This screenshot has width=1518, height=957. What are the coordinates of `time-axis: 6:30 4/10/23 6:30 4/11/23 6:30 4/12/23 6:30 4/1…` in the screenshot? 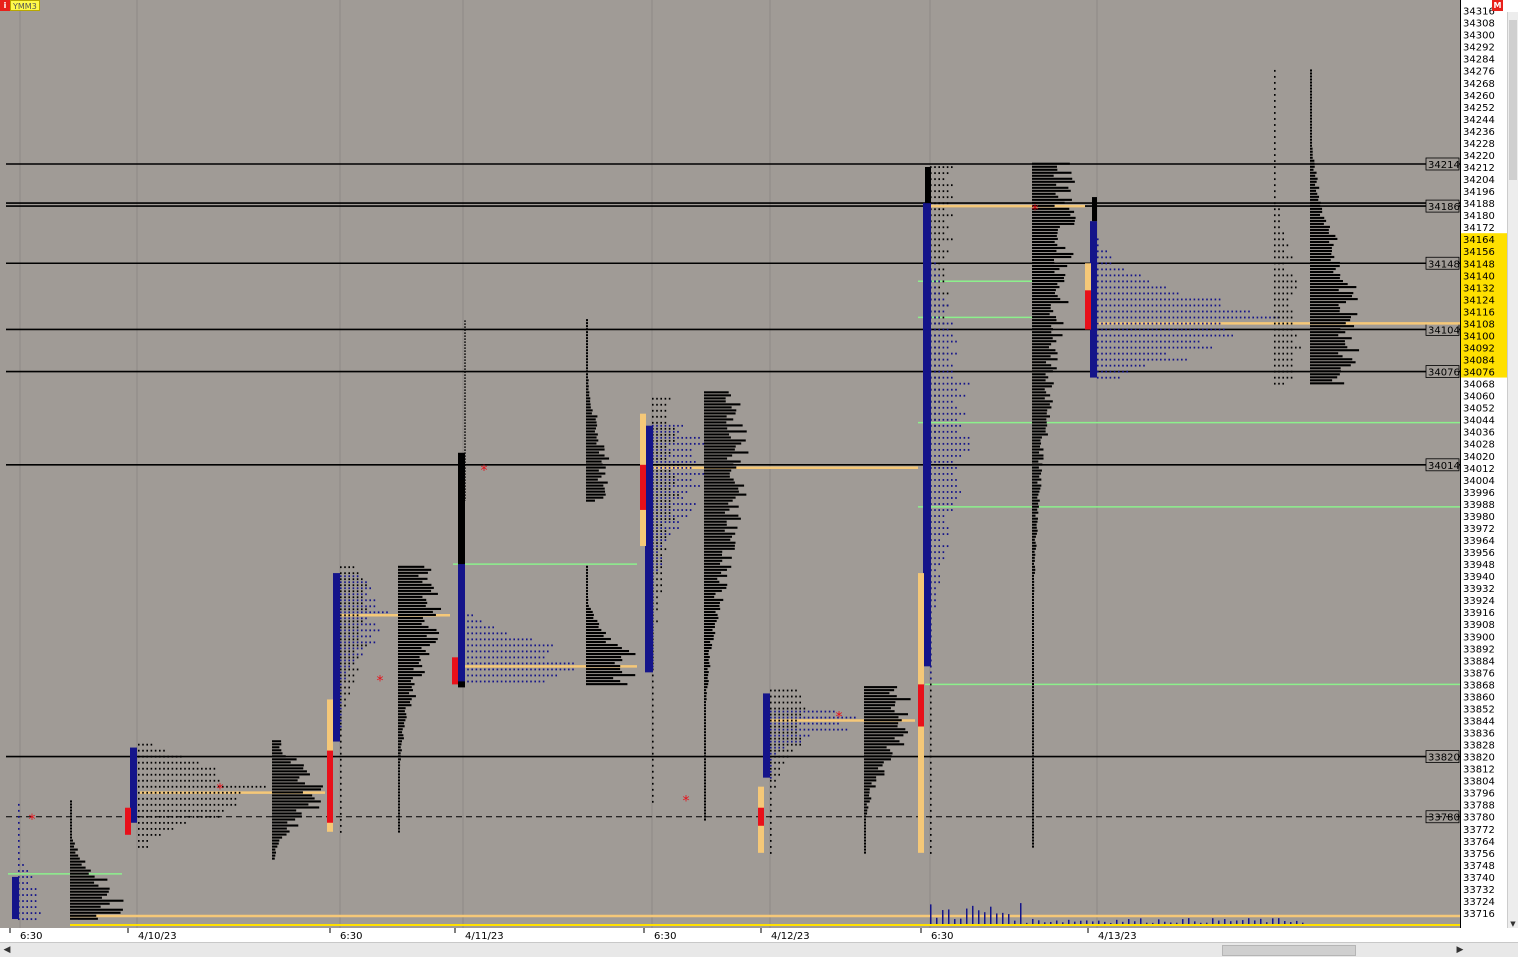 It's located at (730, 935).